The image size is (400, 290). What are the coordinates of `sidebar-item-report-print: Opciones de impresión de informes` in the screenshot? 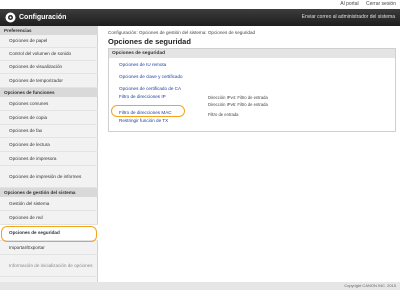 It's located at (49, 177).